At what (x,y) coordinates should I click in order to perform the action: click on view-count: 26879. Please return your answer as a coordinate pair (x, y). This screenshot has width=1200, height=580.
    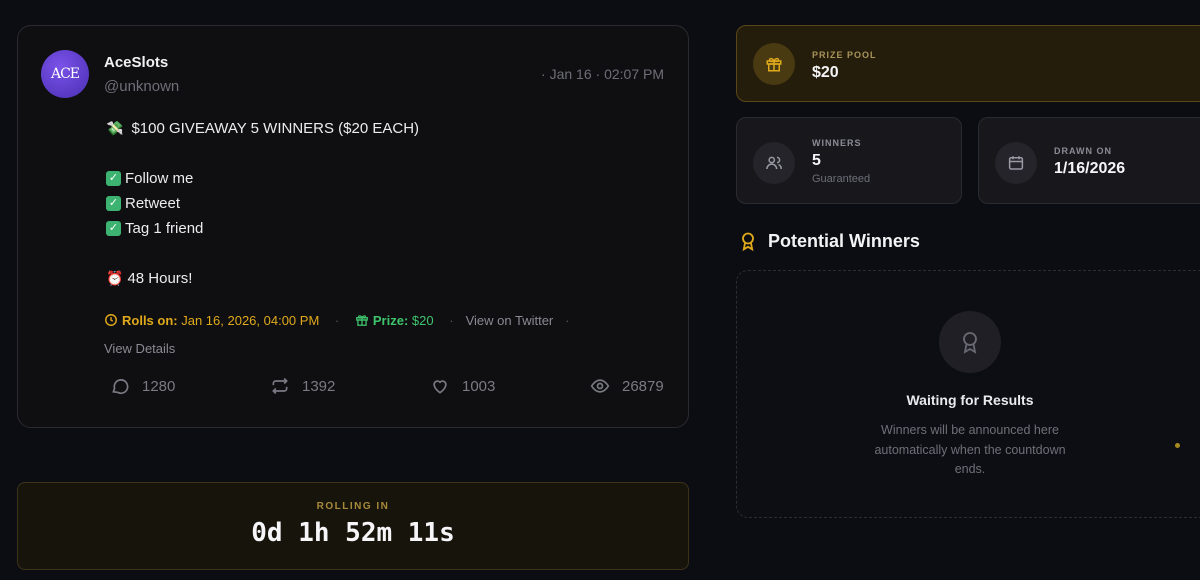
    Looking at the image, I should click on (643, 386).